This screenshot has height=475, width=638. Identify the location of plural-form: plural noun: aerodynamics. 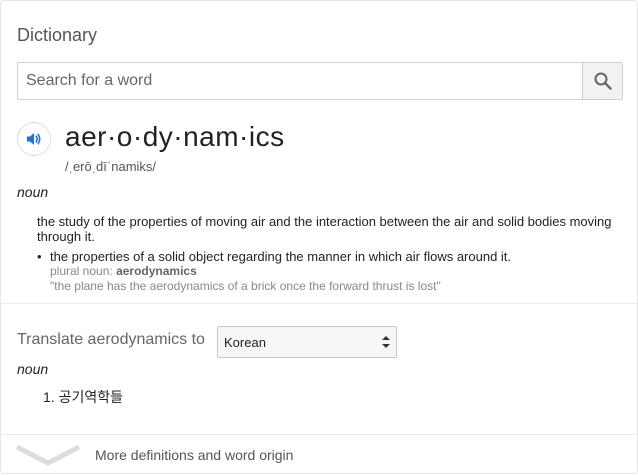
(123, 271).